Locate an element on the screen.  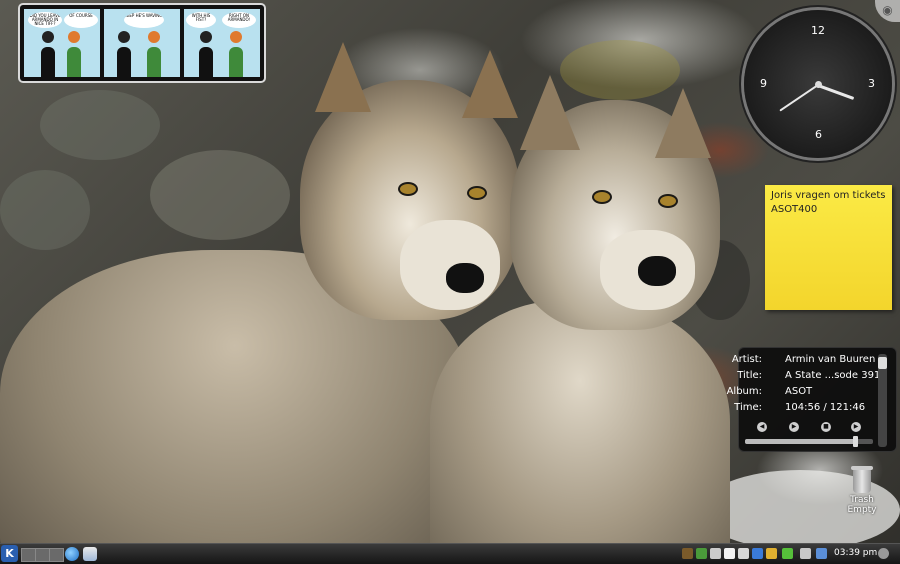
comic-panel: BEEP HE'S WAVING! is located at coordinates (142, 43).